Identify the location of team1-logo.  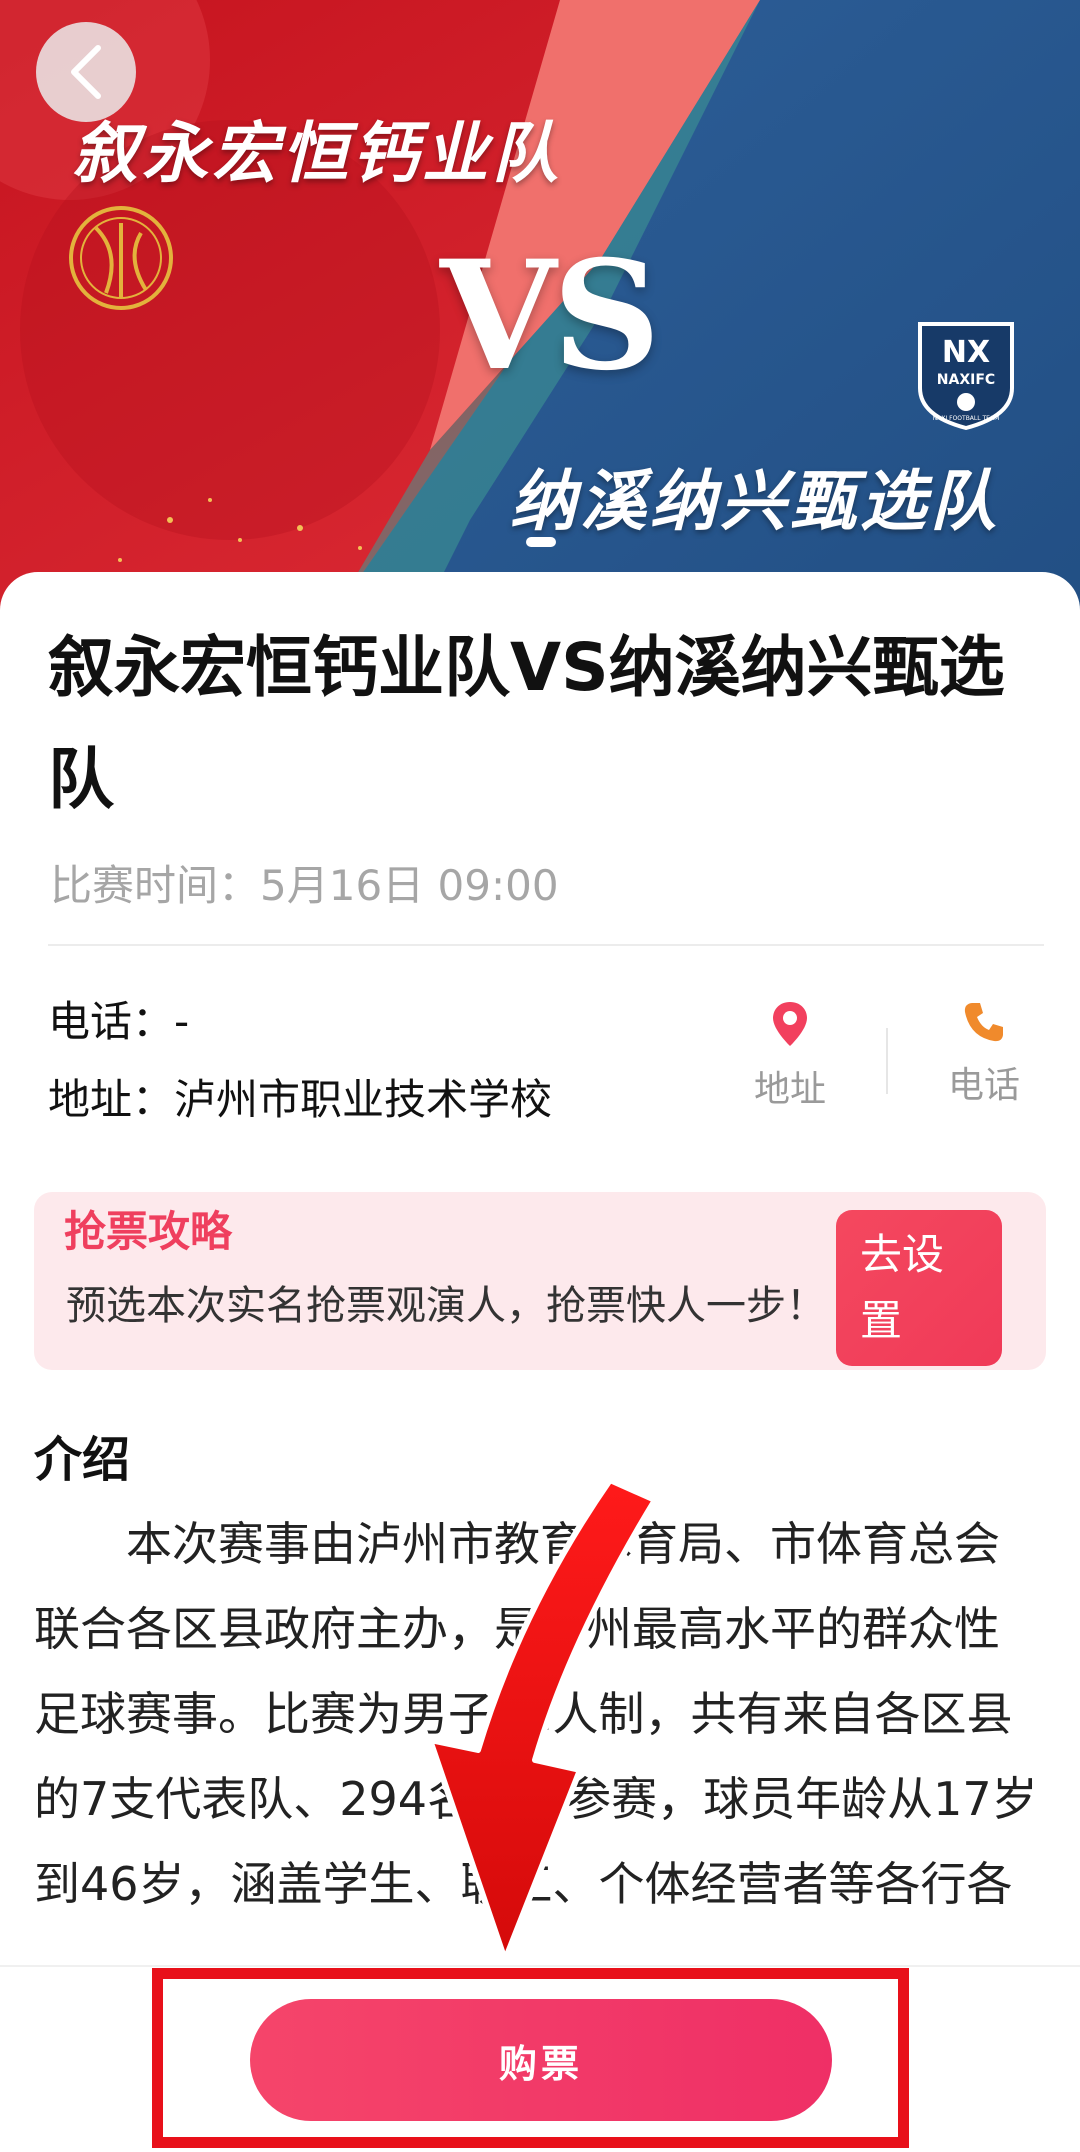
(121, 258).